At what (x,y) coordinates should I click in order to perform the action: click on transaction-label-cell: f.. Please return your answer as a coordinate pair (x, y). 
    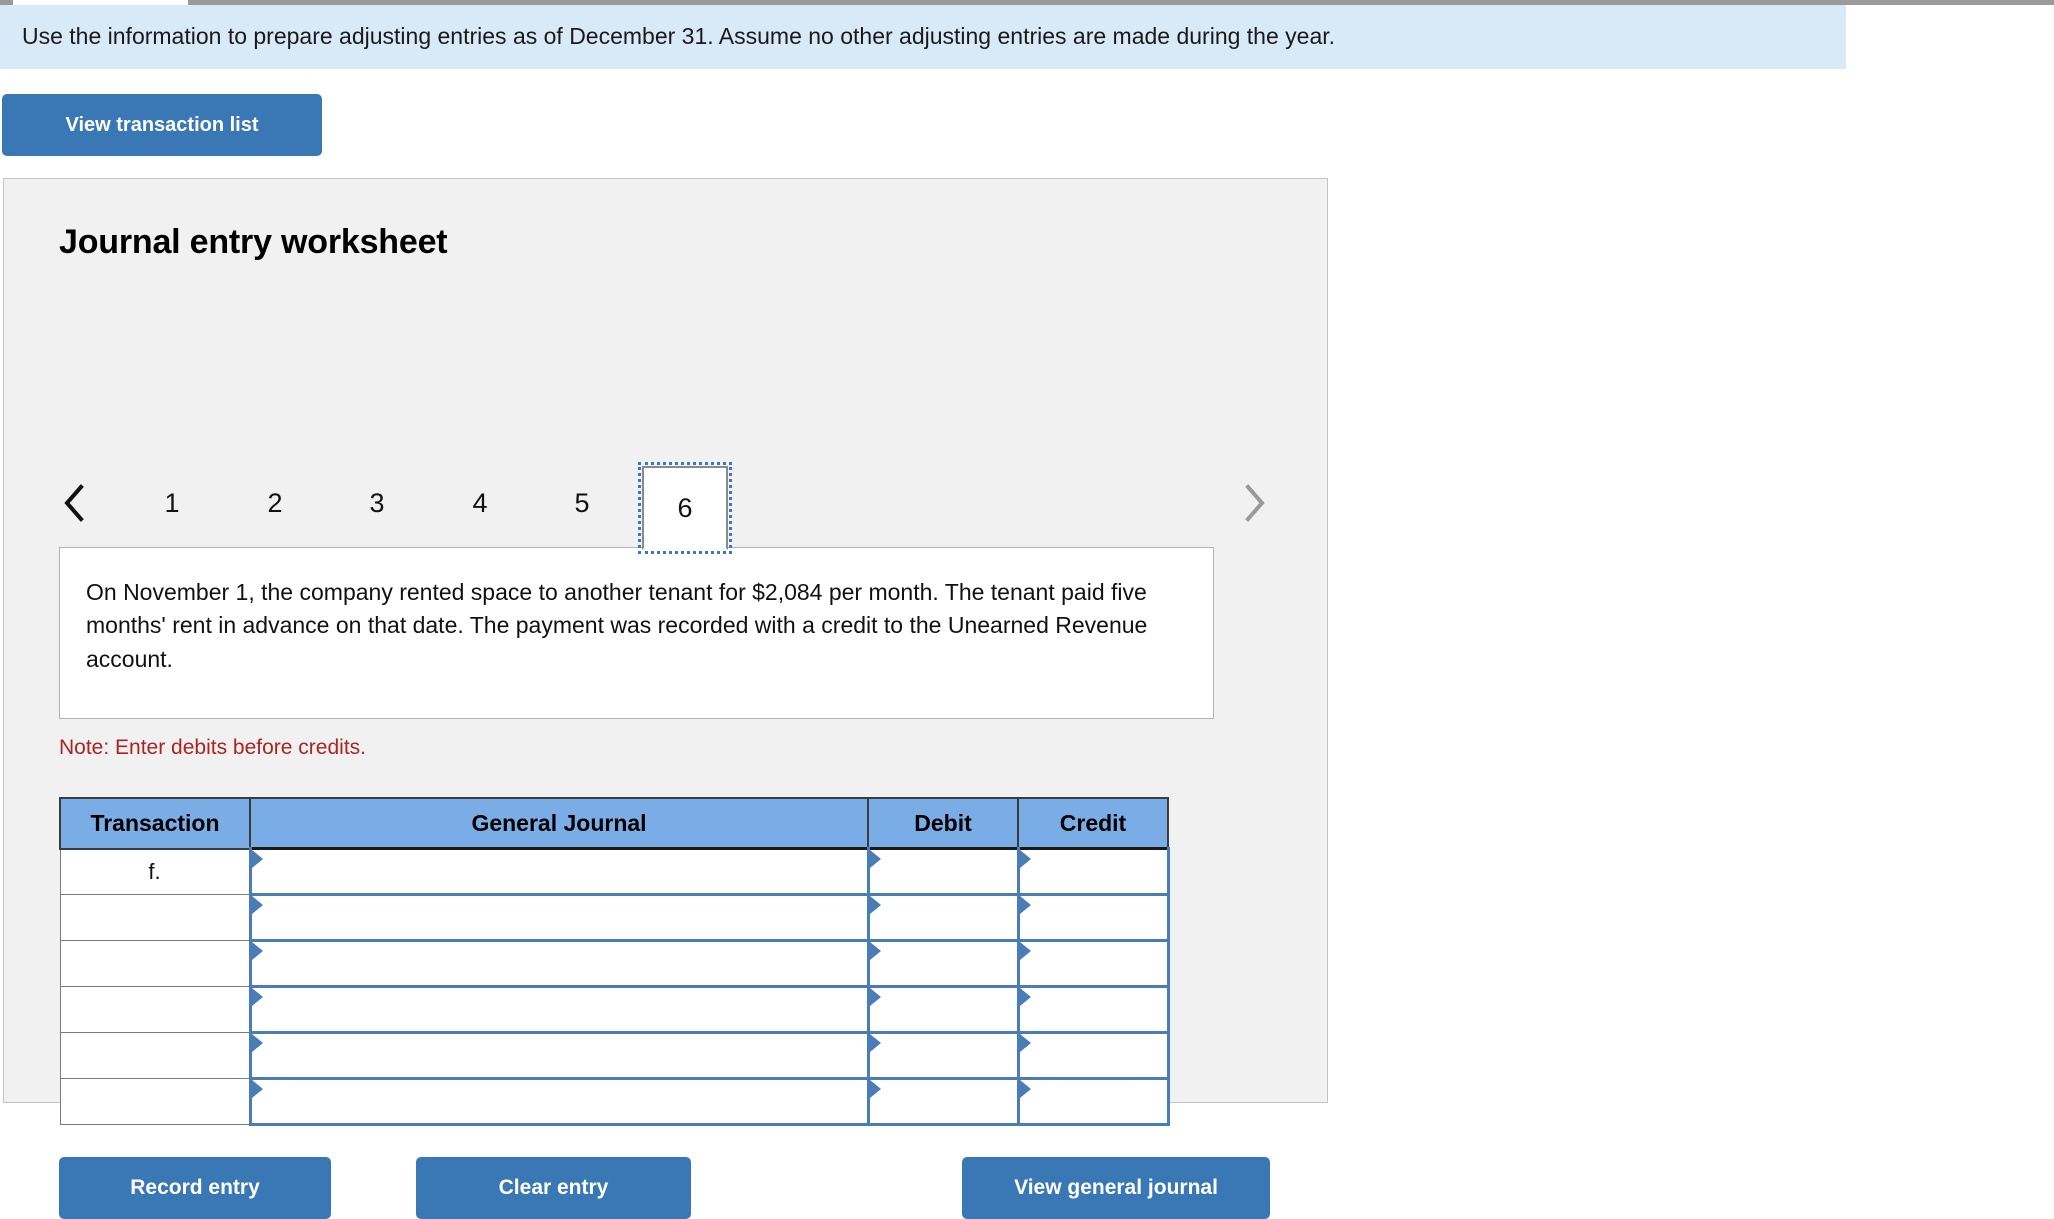
    Looking at the image, I should click on (155, 871).